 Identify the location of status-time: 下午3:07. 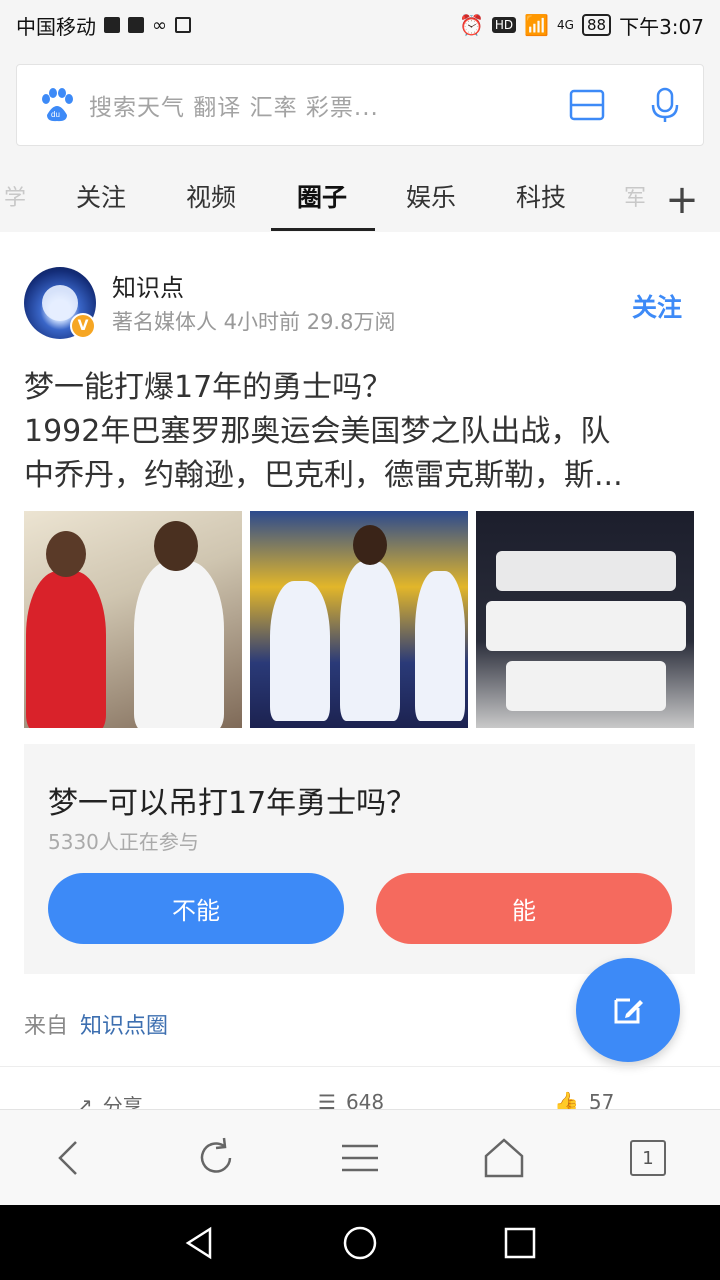
(661, 26).